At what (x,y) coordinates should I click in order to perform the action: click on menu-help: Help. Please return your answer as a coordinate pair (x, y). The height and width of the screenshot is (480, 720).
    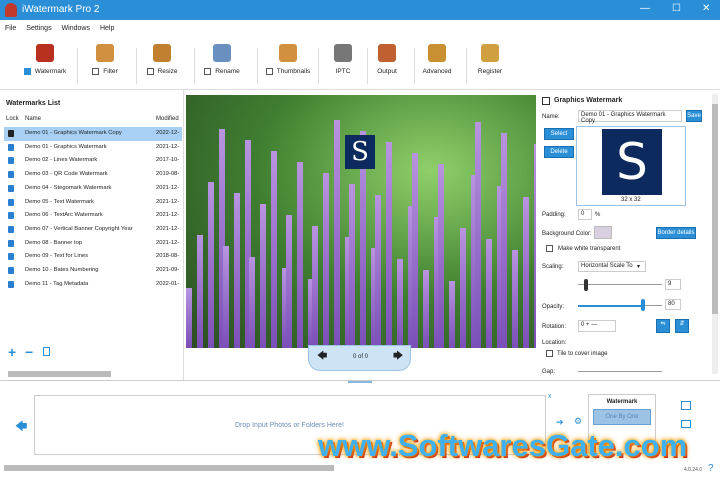
    Looking at the image, I should click on (107, 28).